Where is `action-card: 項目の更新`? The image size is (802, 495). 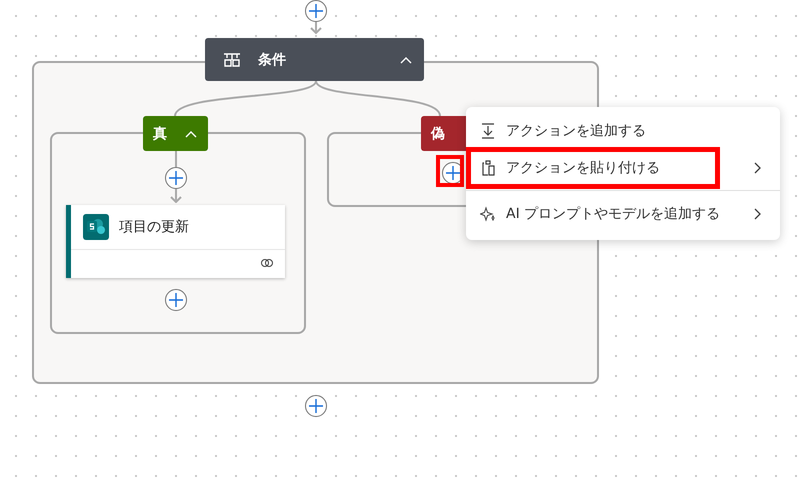
action-card: 項目の更新 is located at coordinates (175, 241).